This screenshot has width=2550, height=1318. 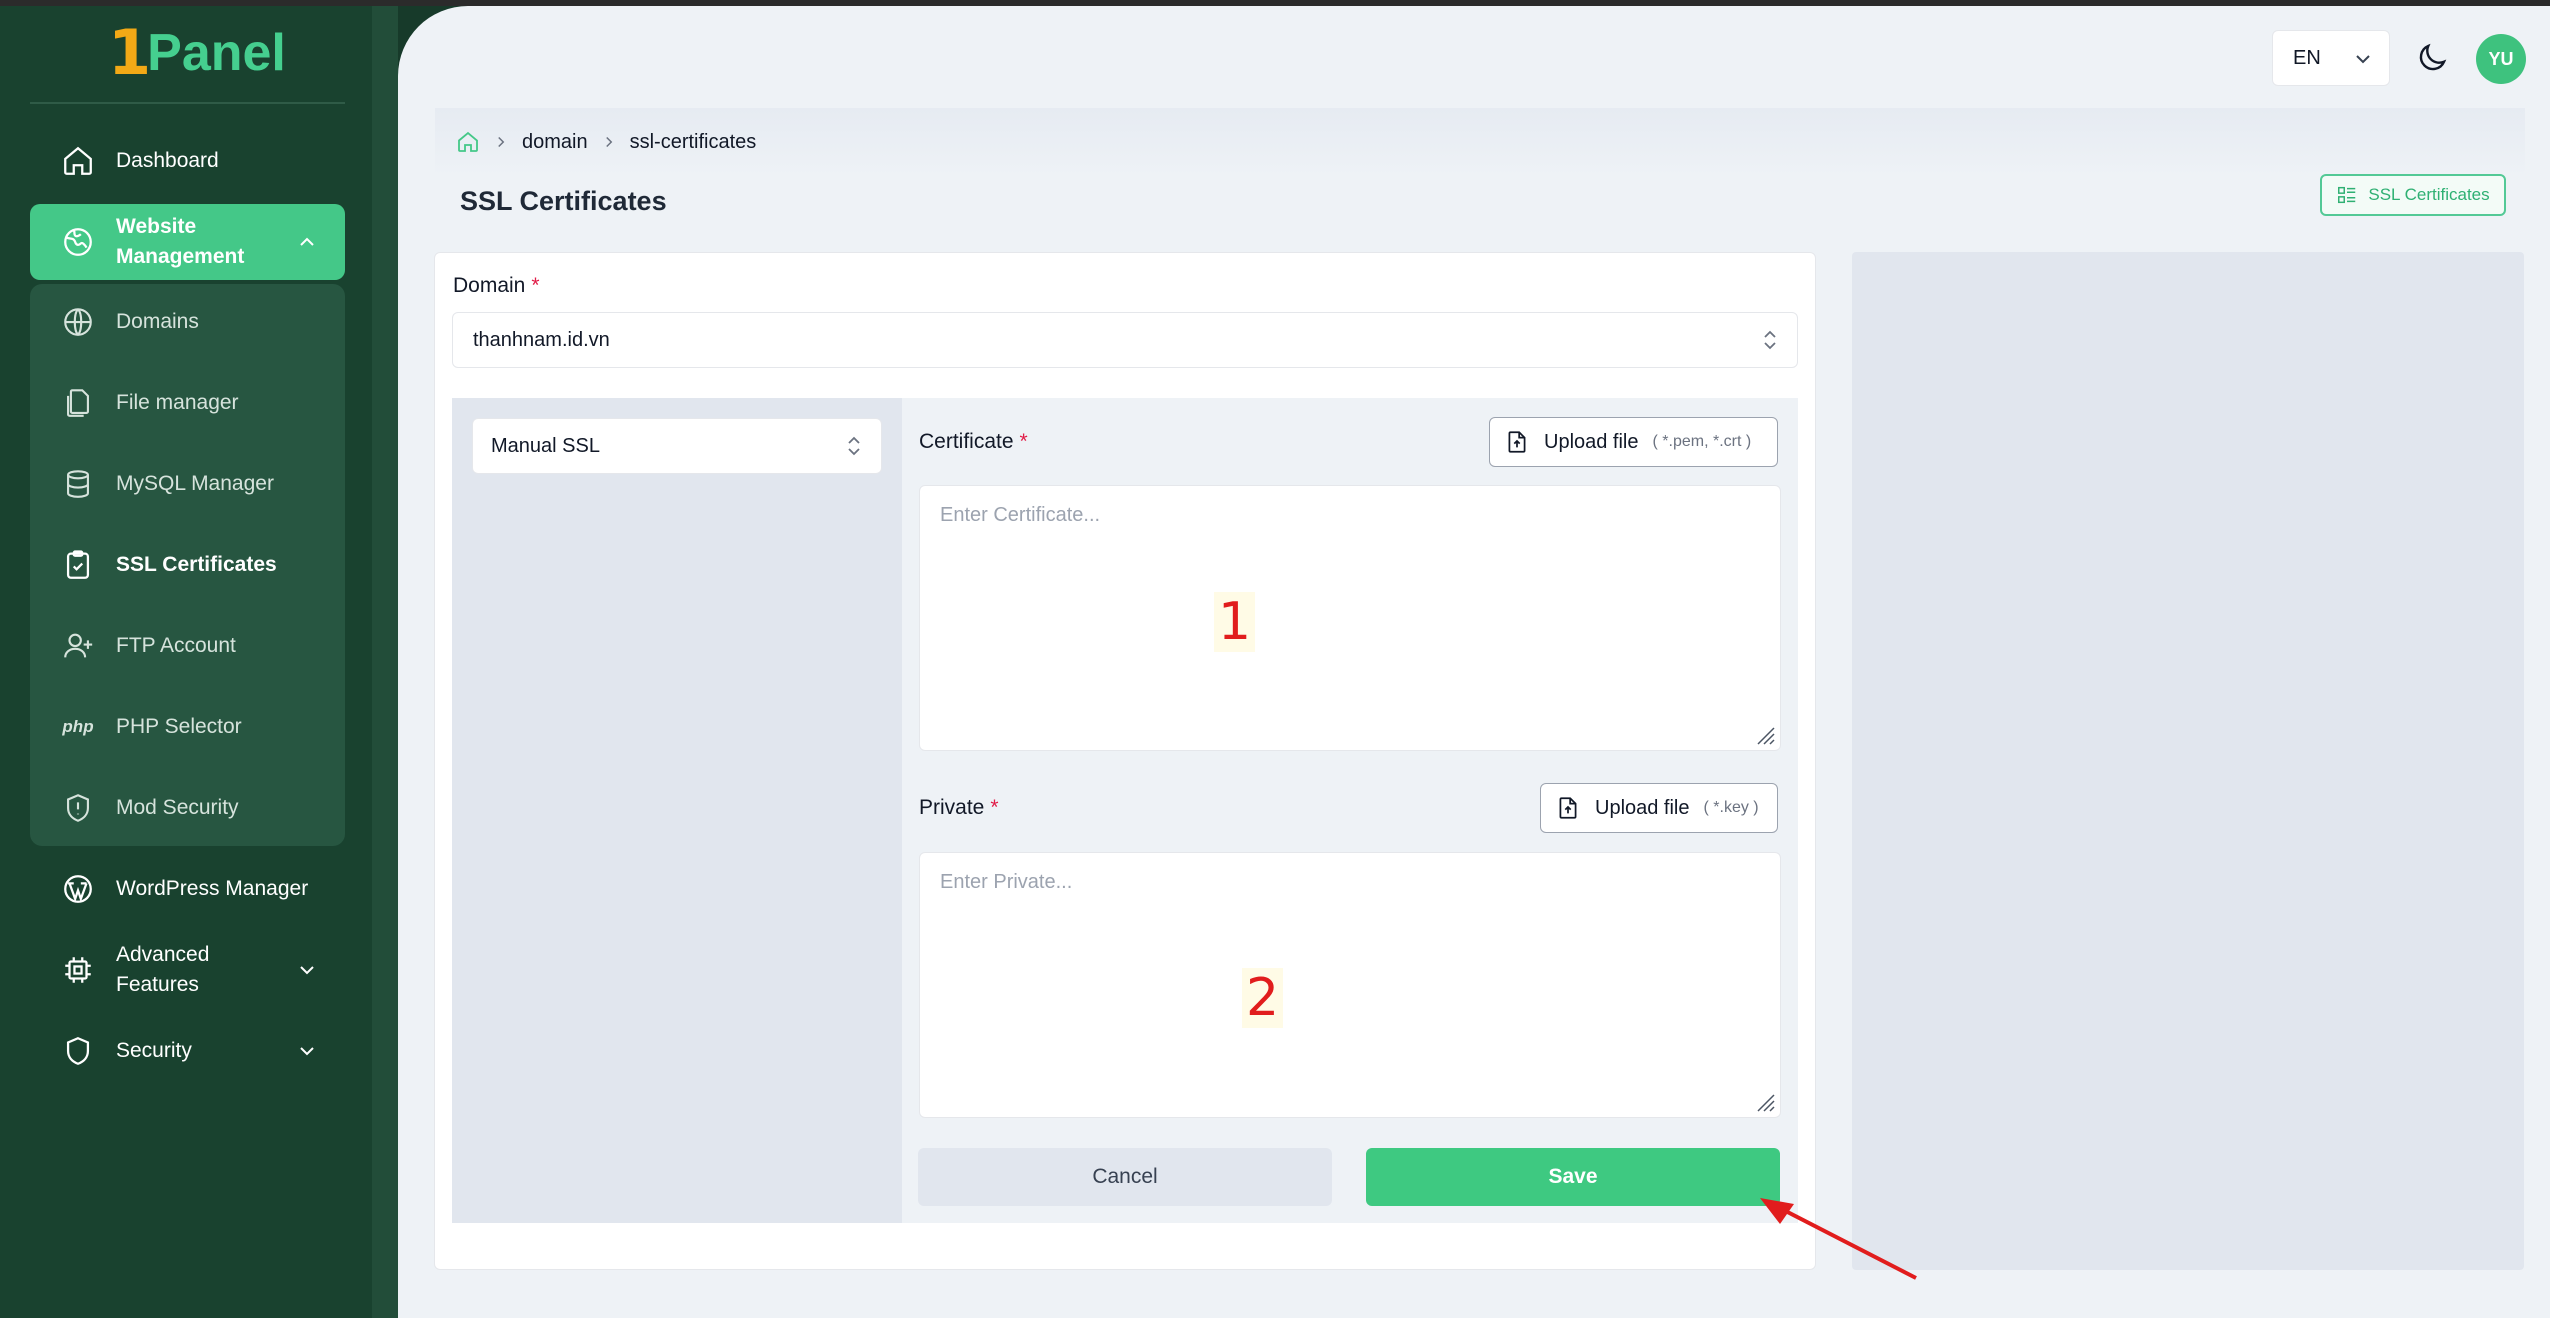 I want to click on shield-alert-icon, so click(x=78, y=808).